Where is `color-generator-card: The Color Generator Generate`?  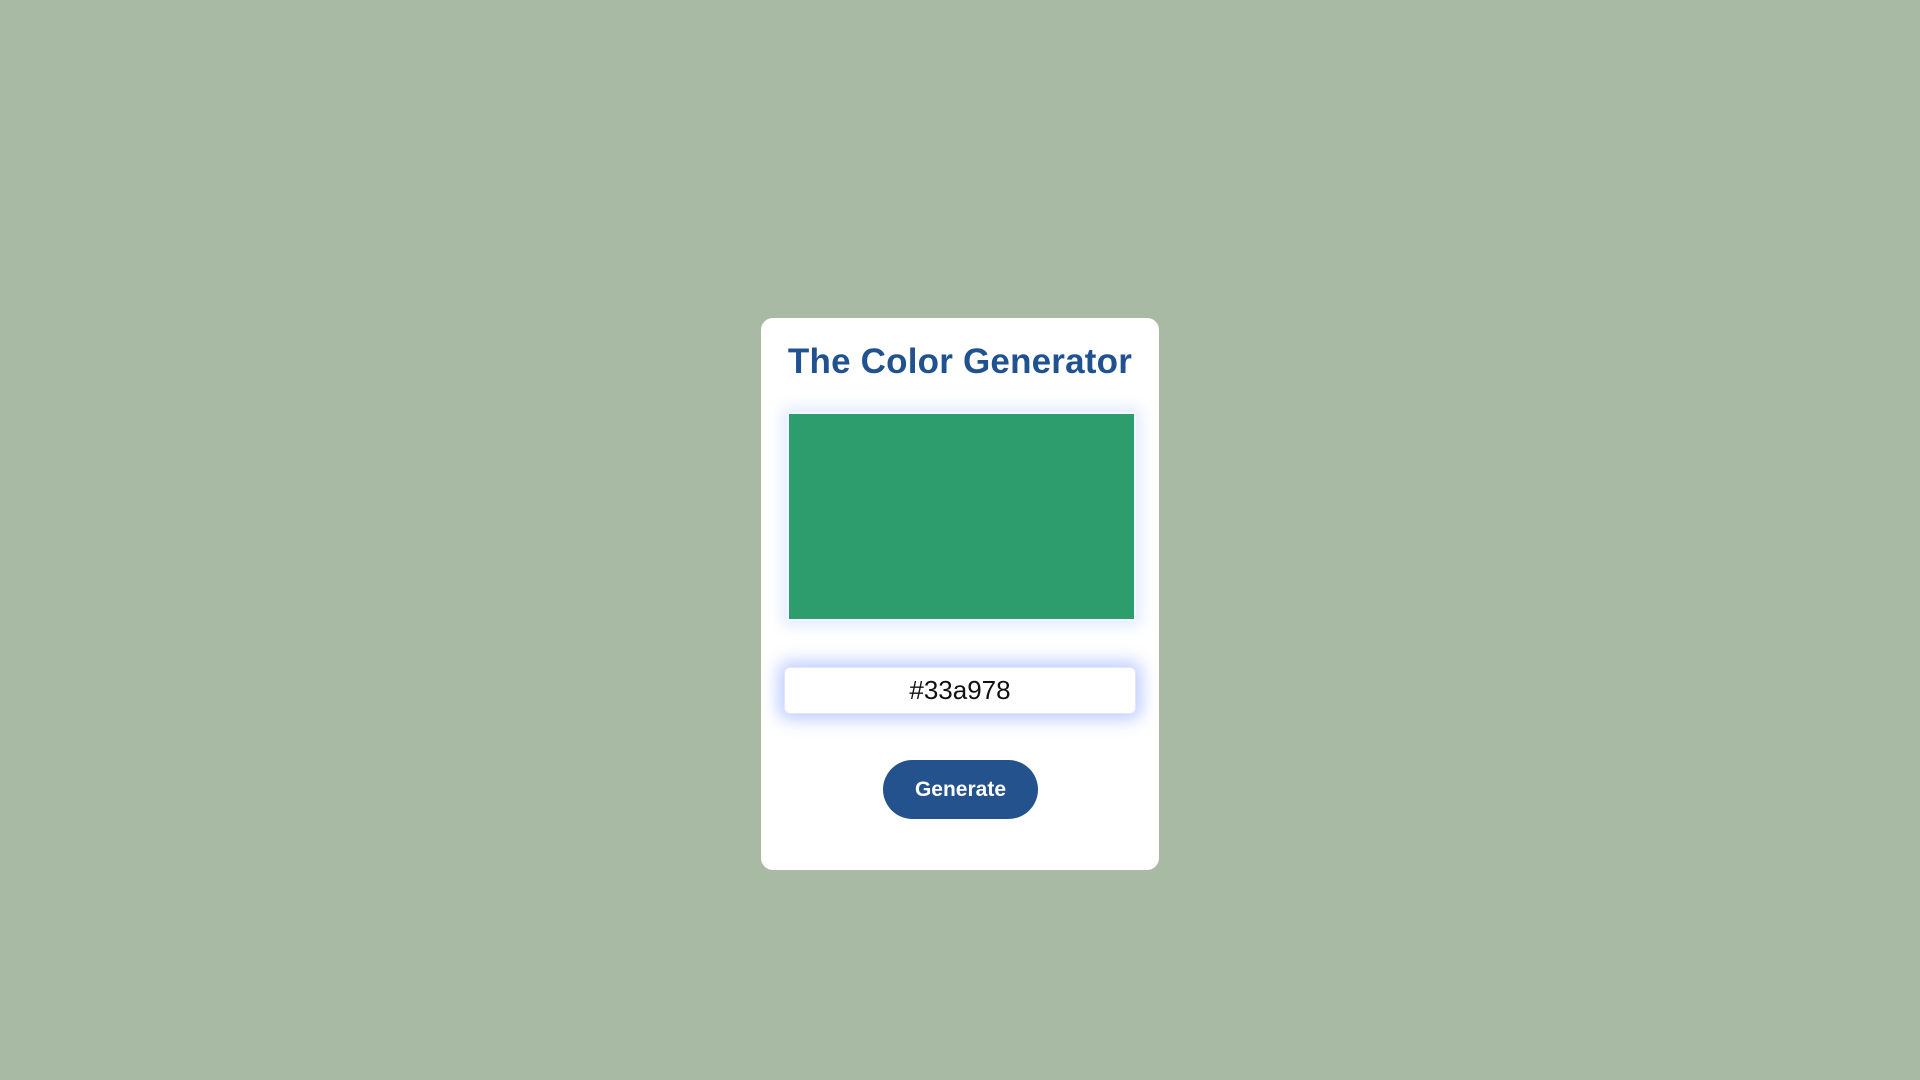
color-generator-card: The Color Generator Generate is located at coordinates (960, 594).